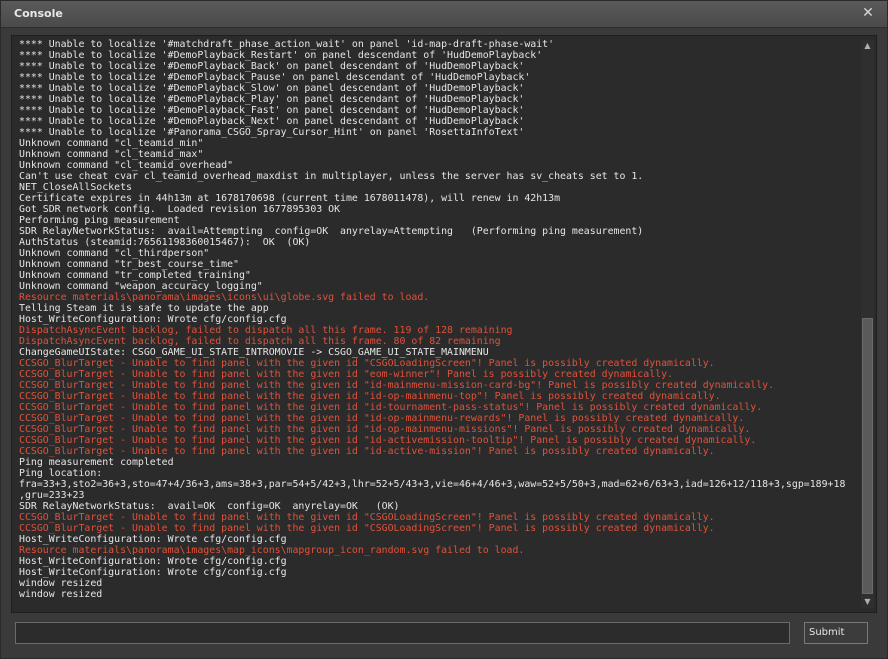  I want to click on log-line: Unknown command "tr_best_course_time", so click(129, 264).